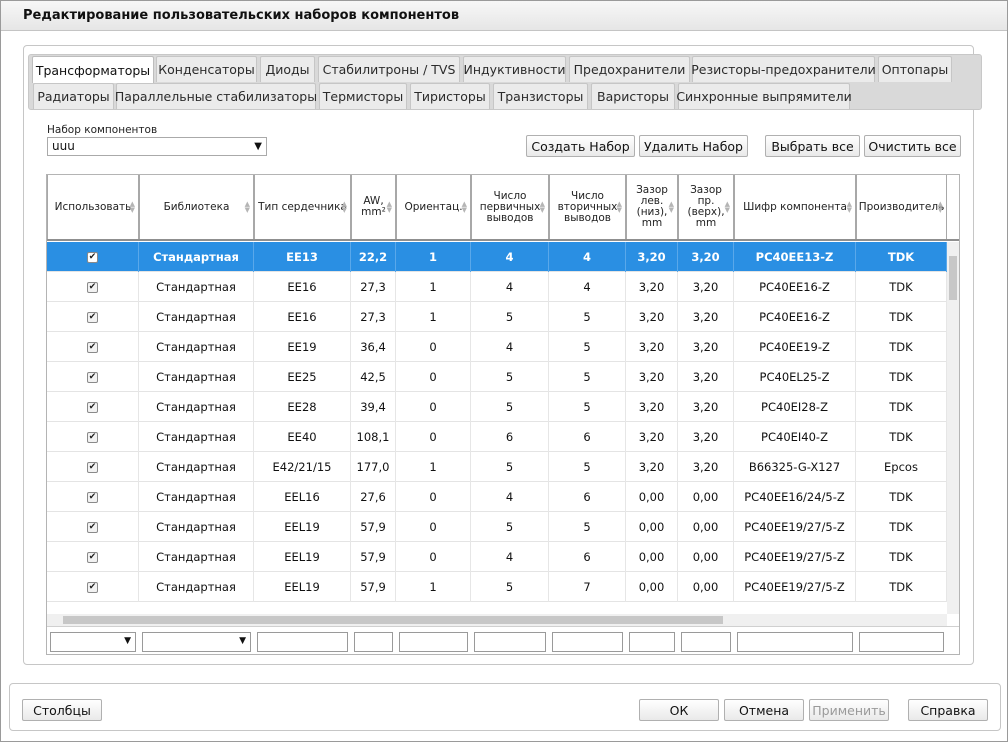  I want to click on column-header-label: Производитель, so click(901, 206).